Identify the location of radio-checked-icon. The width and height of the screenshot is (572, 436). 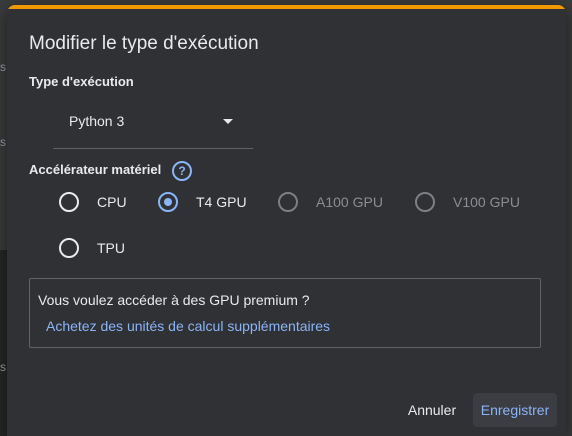
(168, 202).